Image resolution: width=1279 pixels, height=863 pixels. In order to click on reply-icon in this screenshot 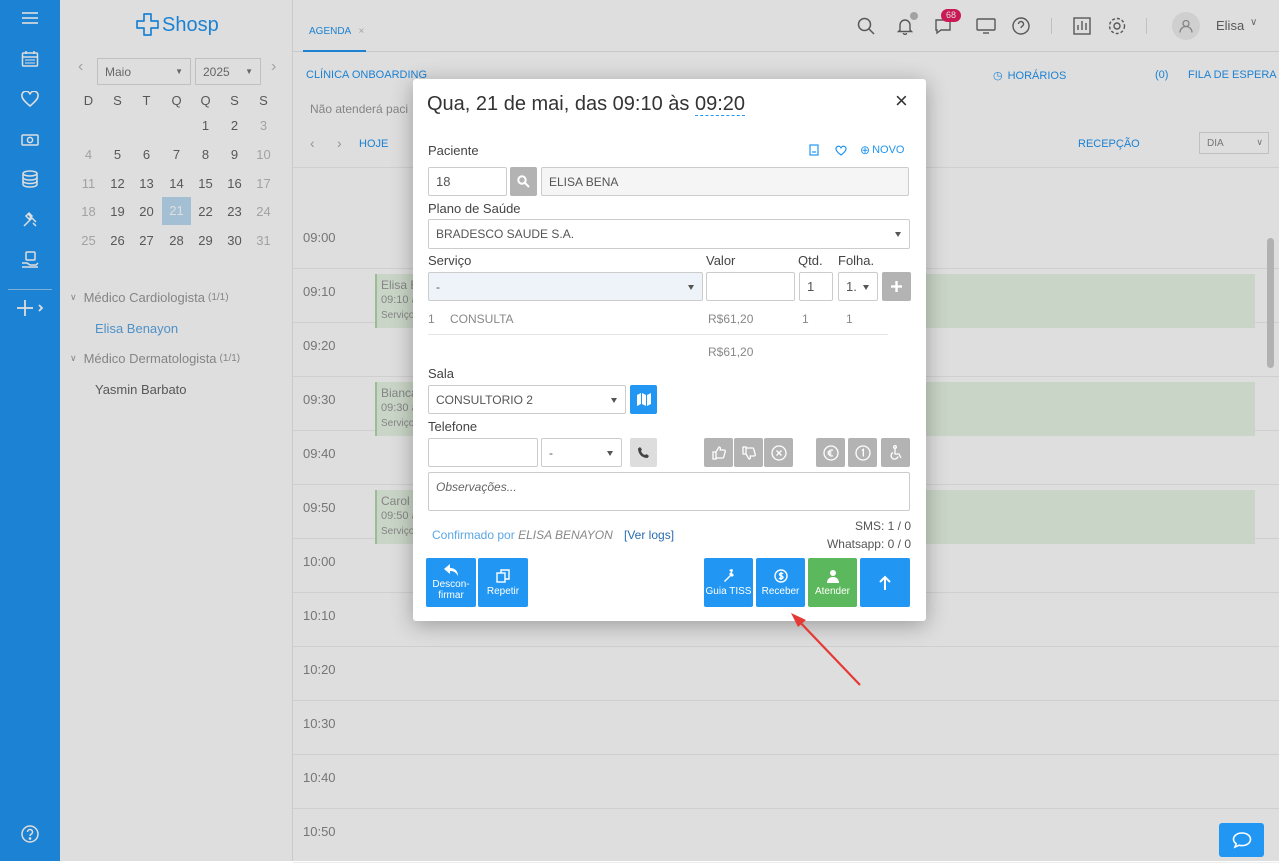, I will do `click(451, 570)`.